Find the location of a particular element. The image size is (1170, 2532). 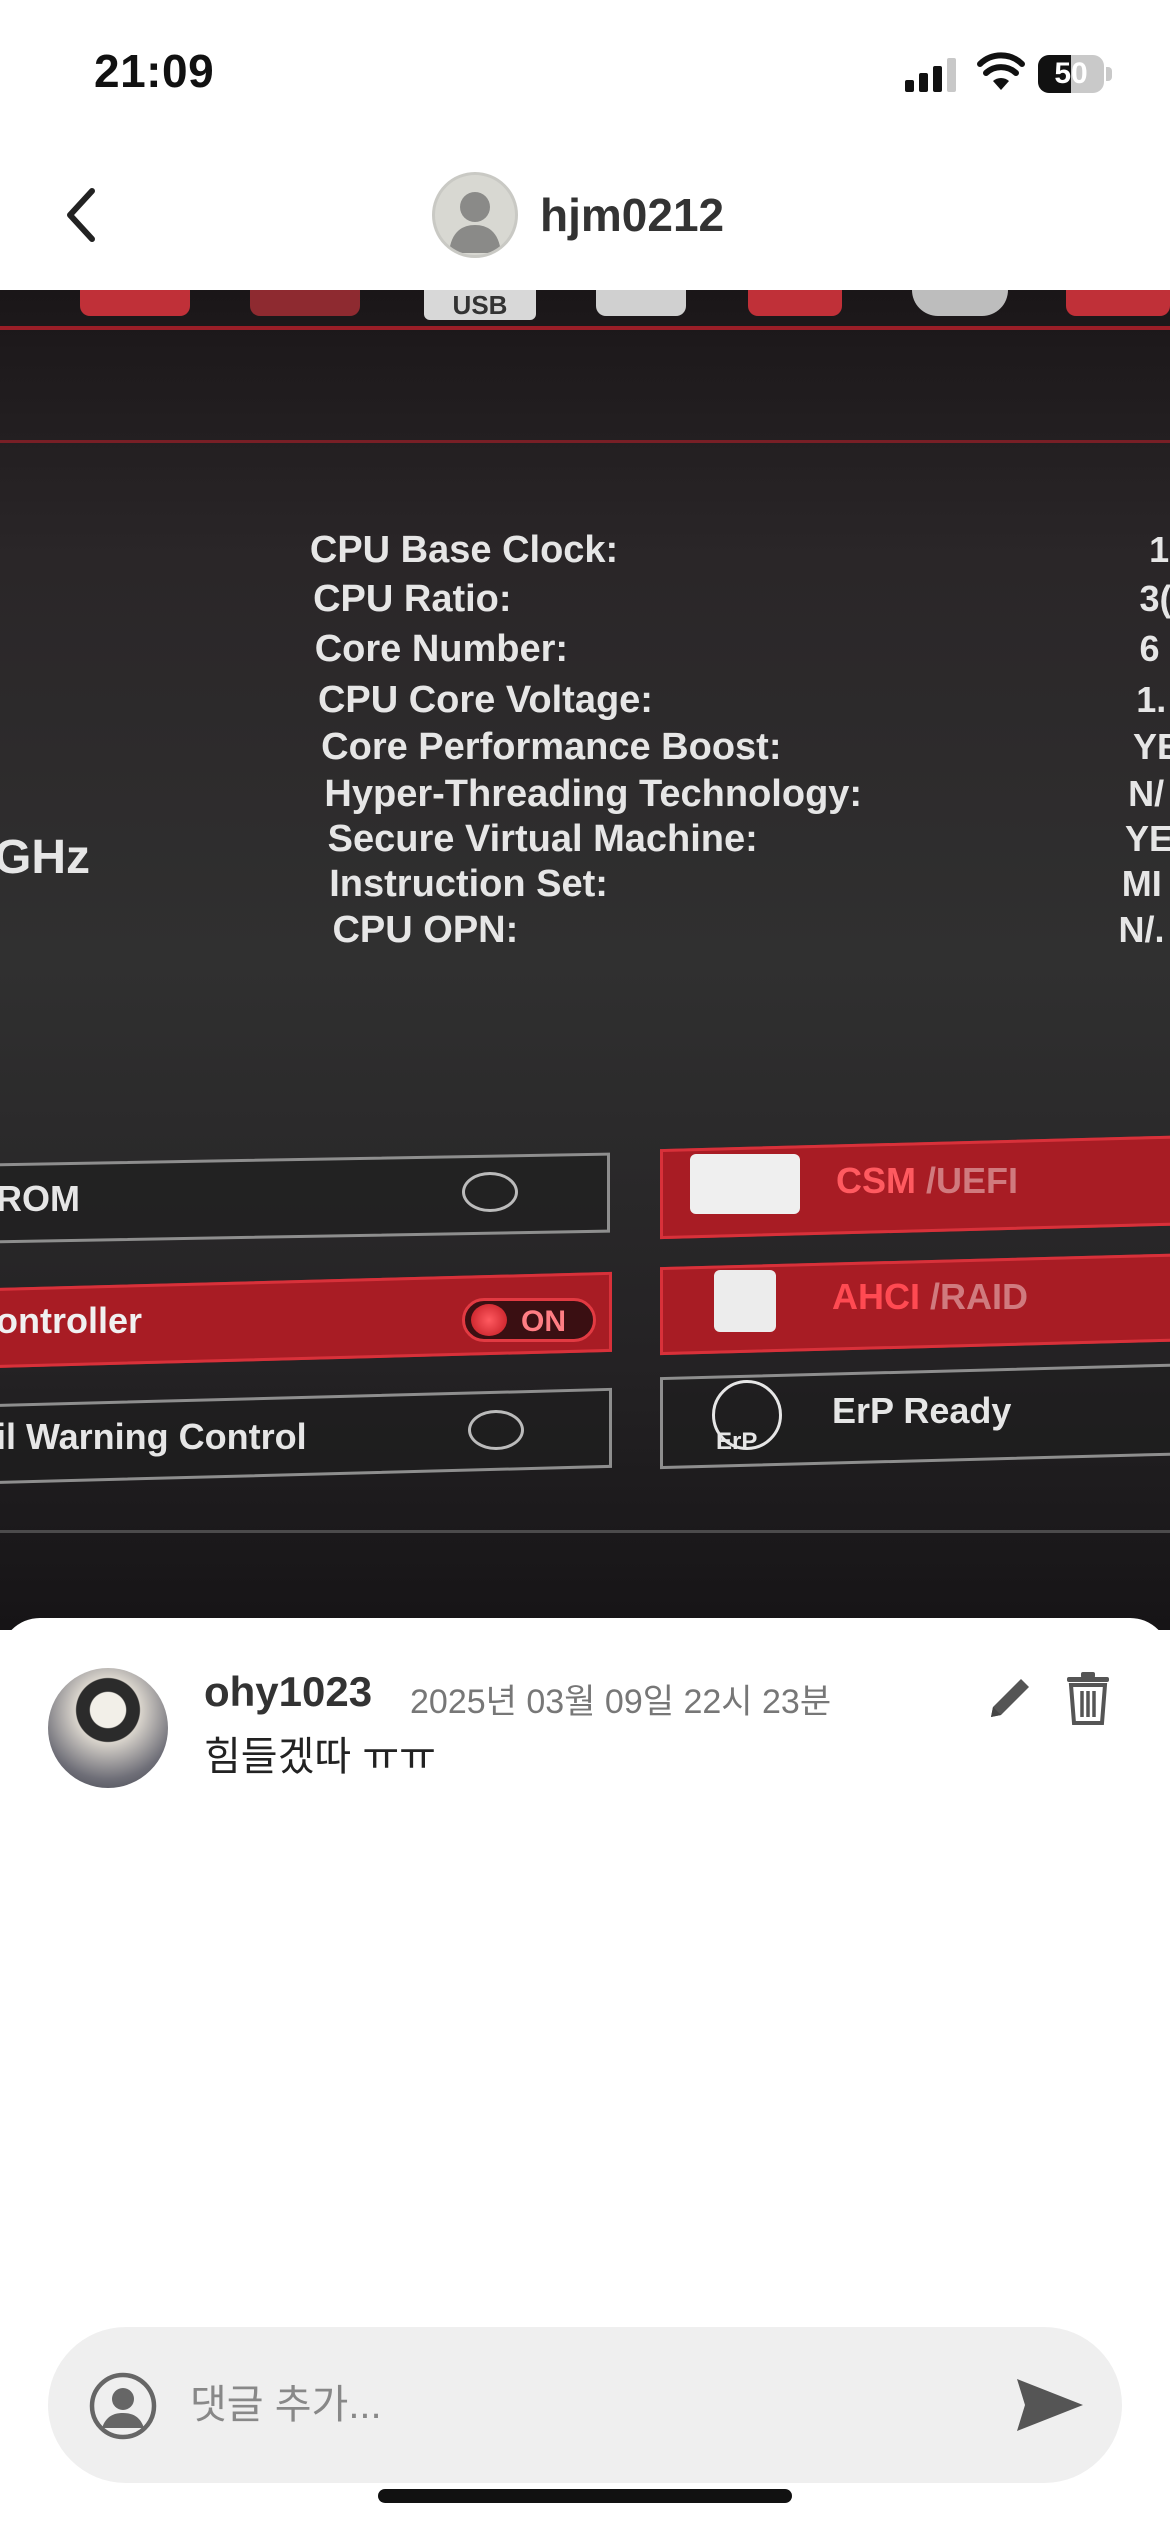

cpu-info-label: CPU Core Voltage: is located at coordinates (485, 700).